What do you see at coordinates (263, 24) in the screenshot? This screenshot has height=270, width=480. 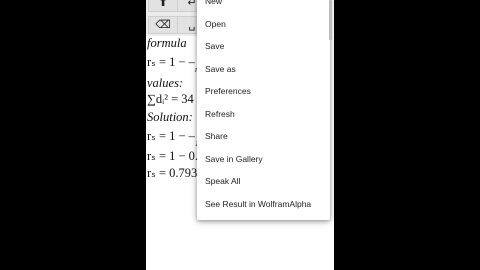 I see `menu-item-open: Open` at bounding box center [263, 24].